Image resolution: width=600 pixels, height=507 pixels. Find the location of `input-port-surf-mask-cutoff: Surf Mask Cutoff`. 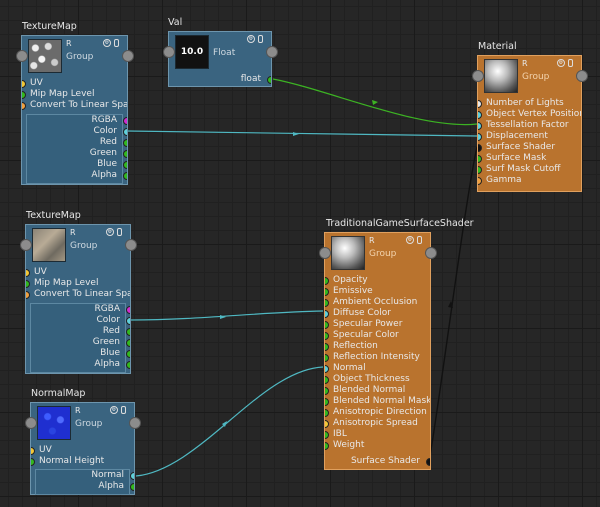

input-port-surf-mask-cutoff: Surf Mask Cutoff is located at coordinates (529, 169).